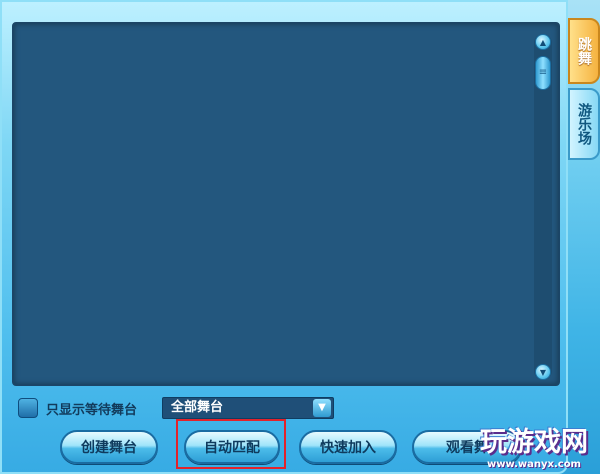 This screenshot has height=474, width=600. I want to click on grip-icon: ≡, so click(543, 72).